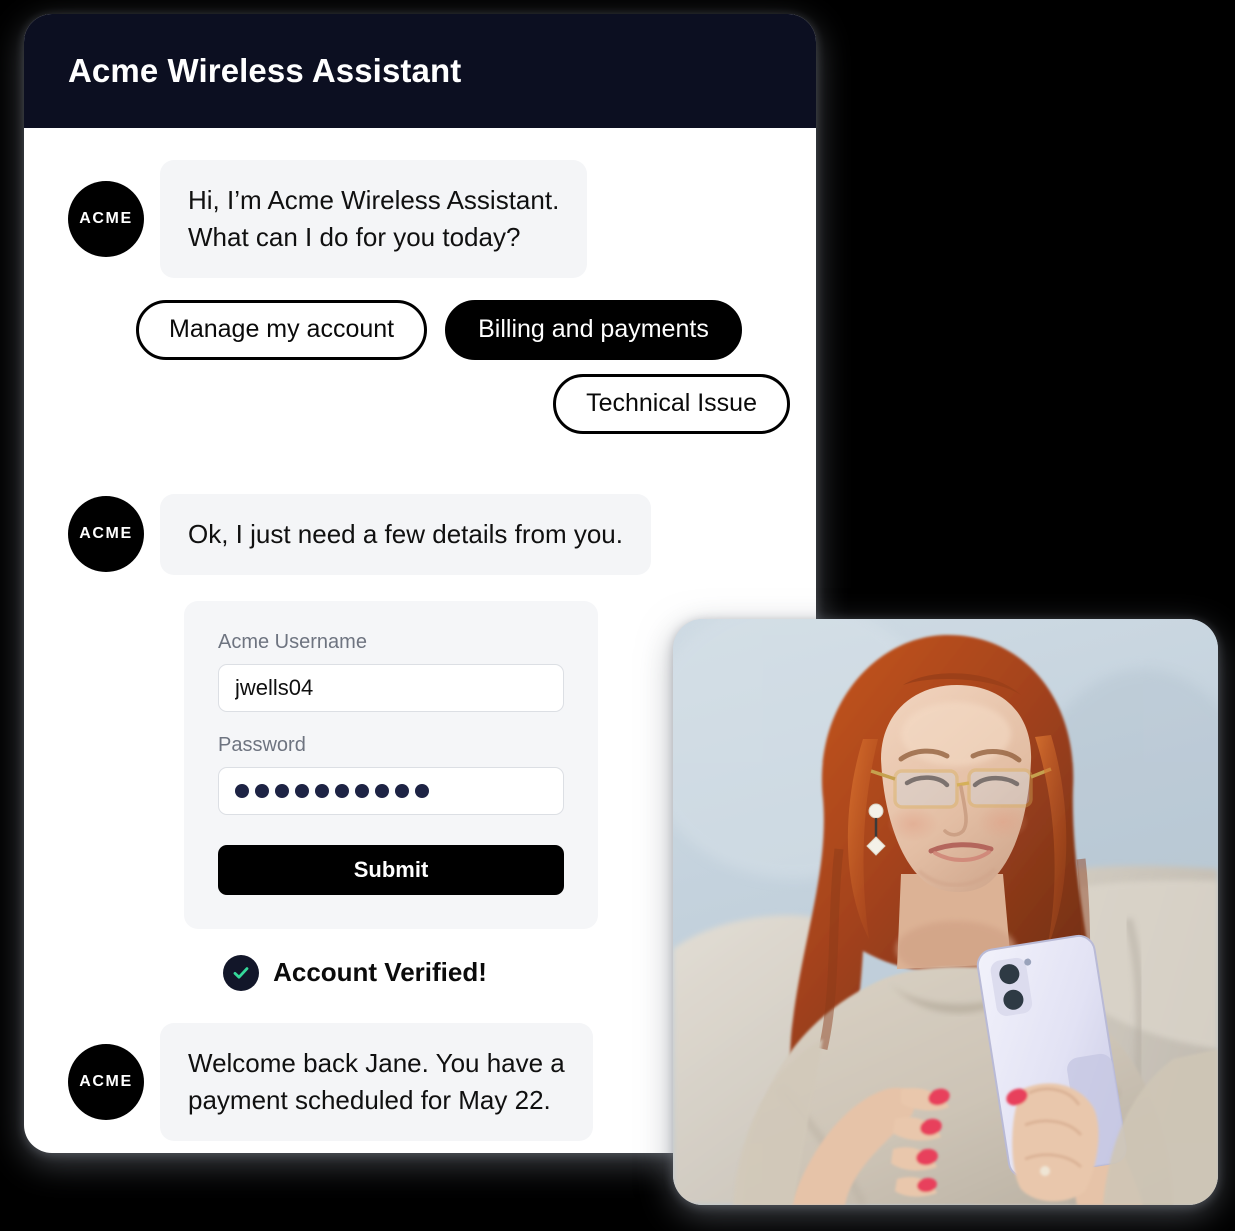 The width and height of the screenshot is (1235, 1231). Describe the element at coordinates (420, 403) in the screenshot. I see `quick-reply-row-secondary: Technical Issue` at that location.